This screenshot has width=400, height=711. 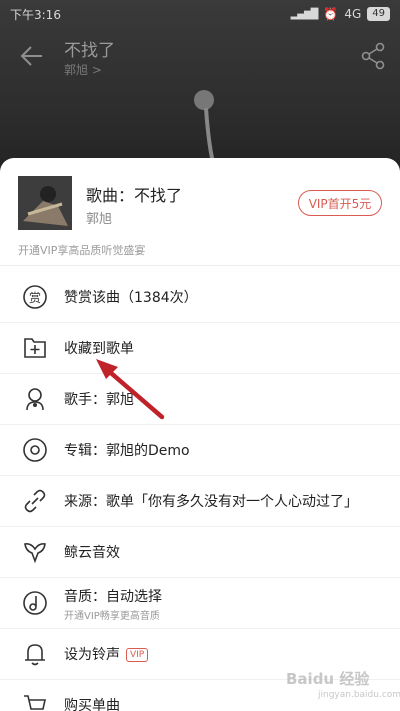 I want to click on watermark-url: jingyan.baidu.com, so click(x=359, y=695).